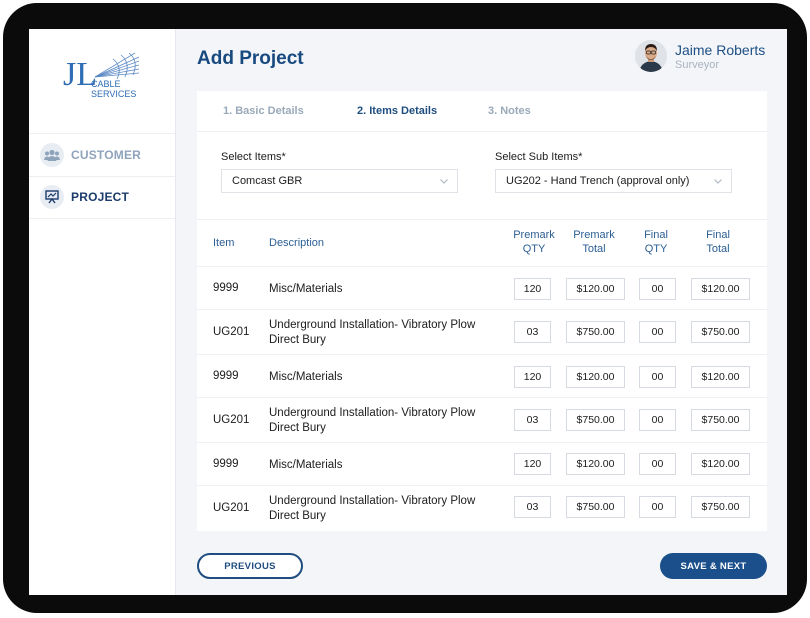 The image size is (810, 618). What do you see at coordinates (718, 242) in the screenshot?
I see `column-header-final-total: Final Total` at bounding box center [718, 242].